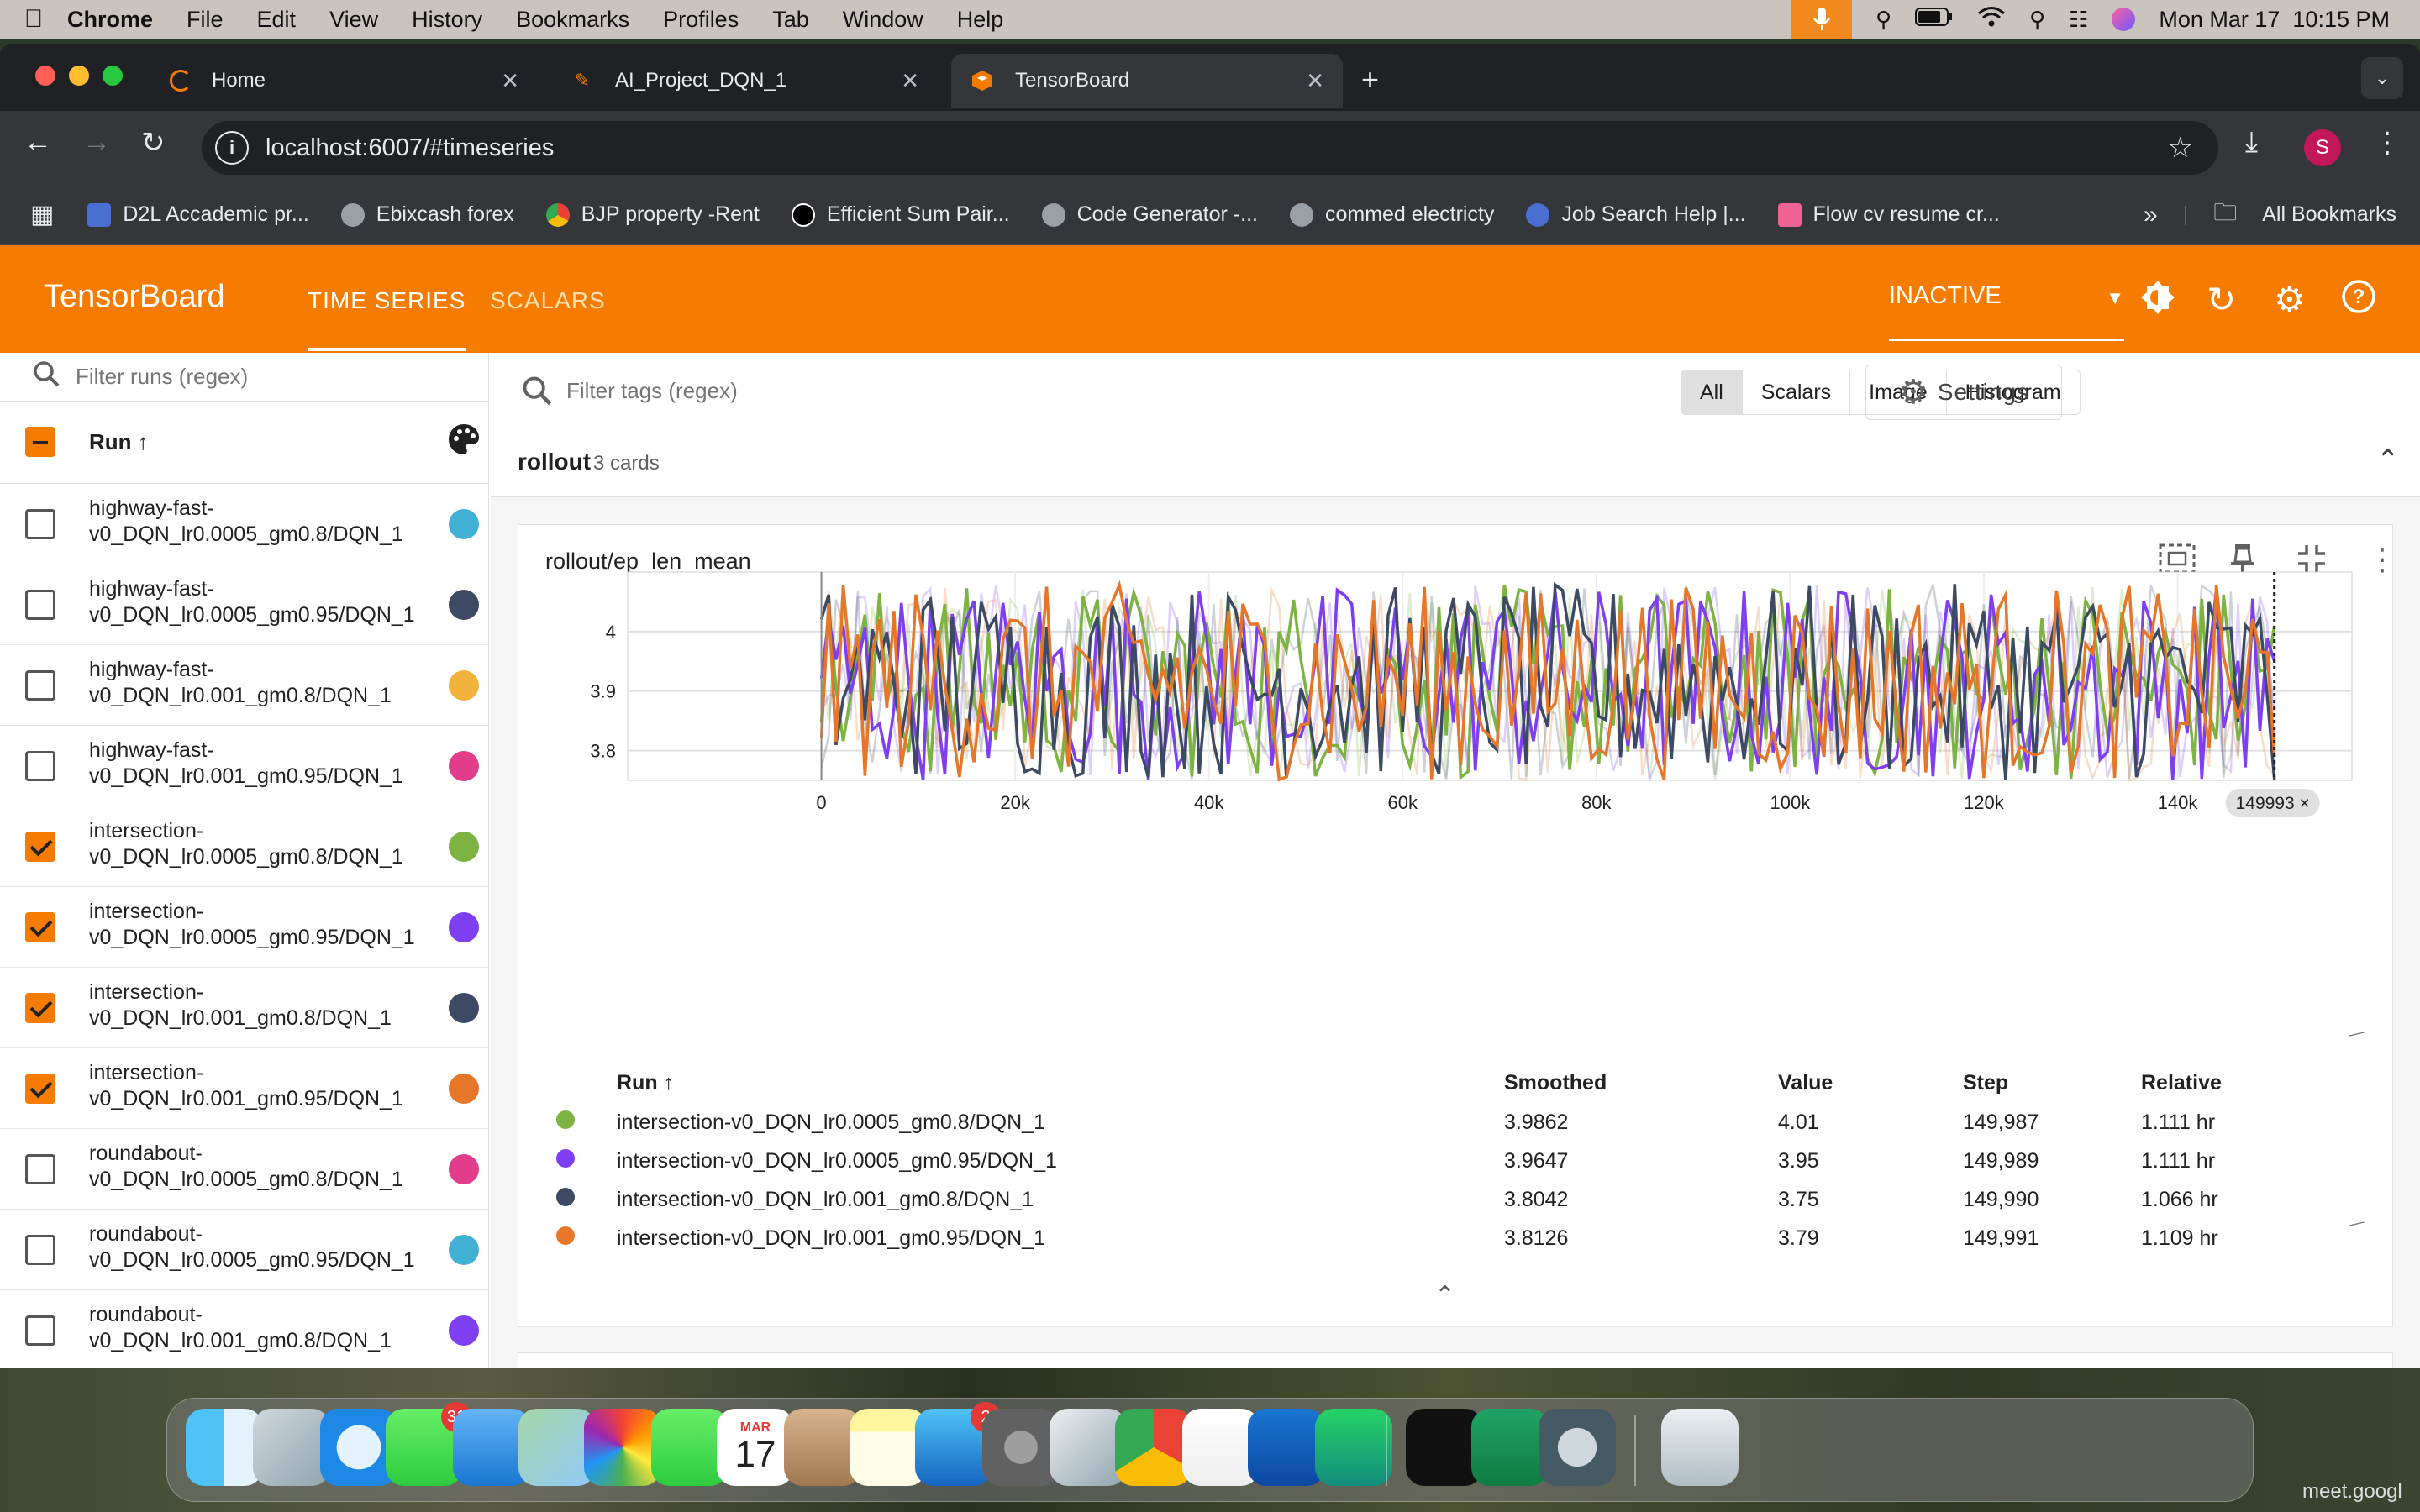 The height and width of the screenshot is (1512, 2420). What do you see at coordinates (40, 442) in the screenshot?
I see `select-all-checkbox` at bounding box center [40, 442].